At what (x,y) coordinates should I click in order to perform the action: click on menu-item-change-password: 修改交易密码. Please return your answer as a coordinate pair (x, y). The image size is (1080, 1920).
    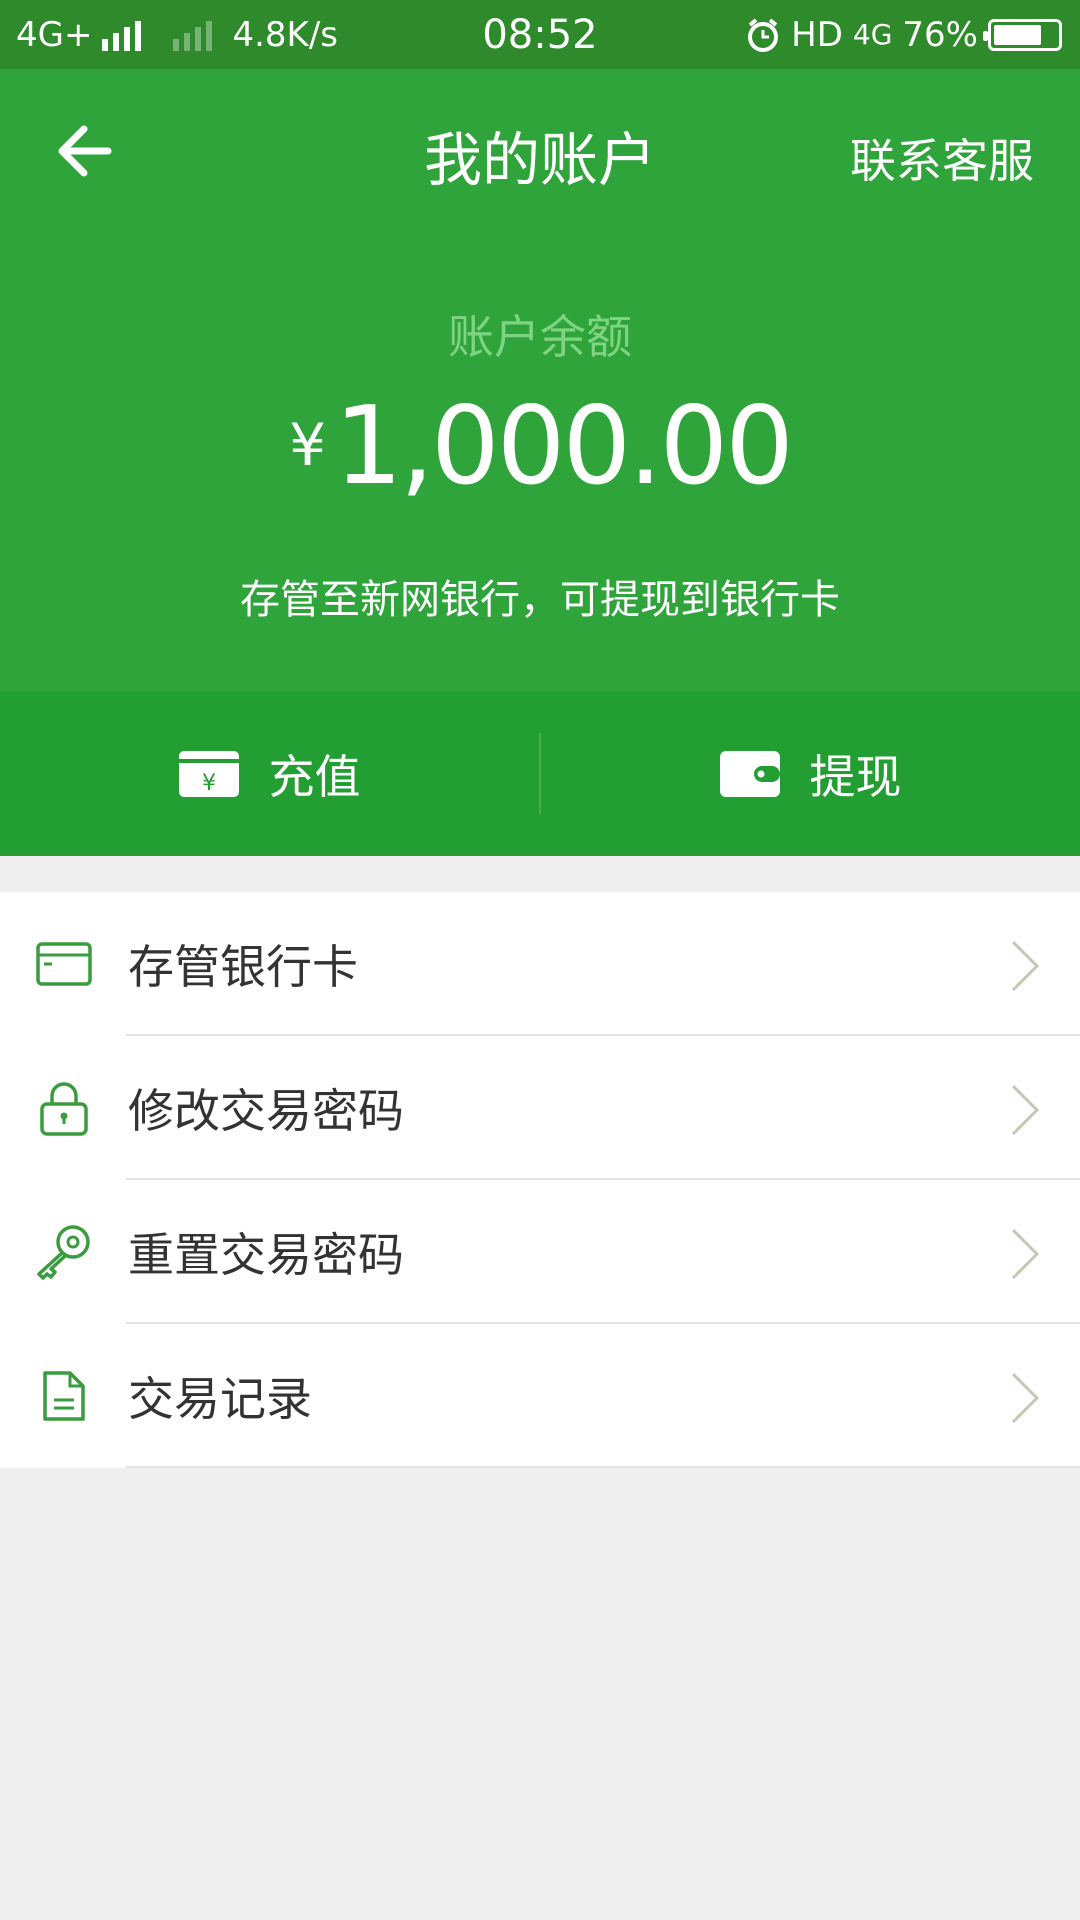
    Looking at the image, I should click on (540, 1108).